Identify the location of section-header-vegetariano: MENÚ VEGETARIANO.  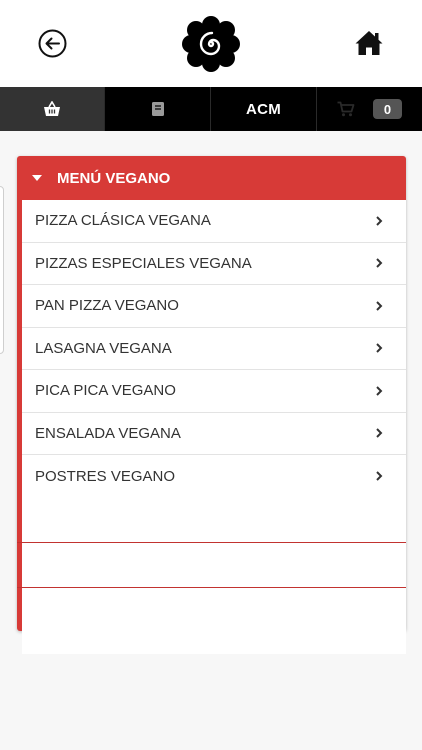
(211, 520).